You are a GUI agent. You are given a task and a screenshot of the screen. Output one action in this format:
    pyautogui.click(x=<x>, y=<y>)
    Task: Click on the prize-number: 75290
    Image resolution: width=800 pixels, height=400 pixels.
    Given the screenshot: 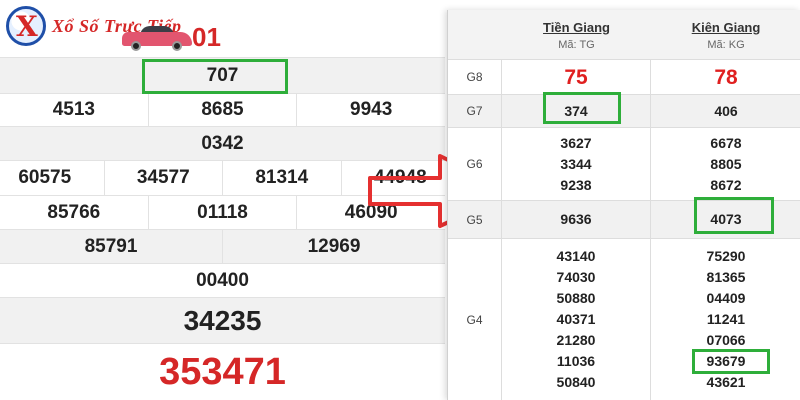 What is the action you would take?
    pyautogui.click(x=726, y=256)
    